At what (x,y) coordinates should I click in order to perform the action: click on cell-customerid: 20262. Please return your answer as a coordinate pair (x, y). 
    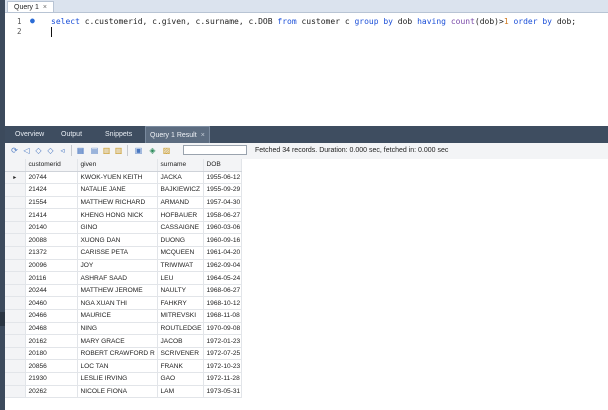
    Looking at the image, I should click on (51, 392).